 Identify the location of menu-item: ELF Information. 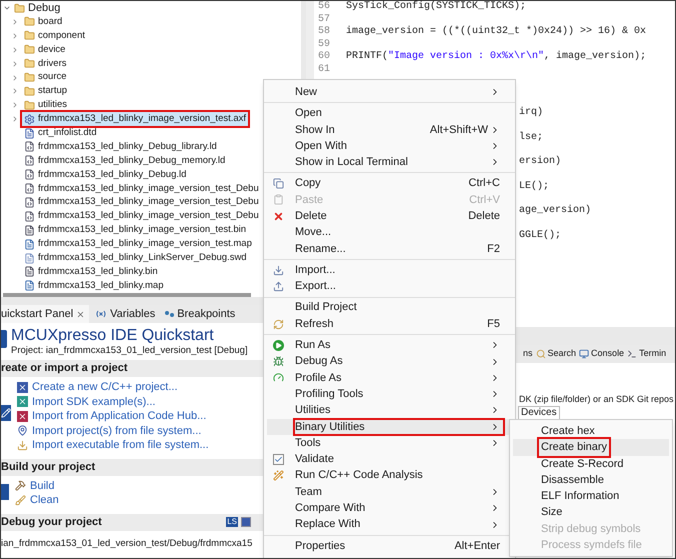
(591, 496).